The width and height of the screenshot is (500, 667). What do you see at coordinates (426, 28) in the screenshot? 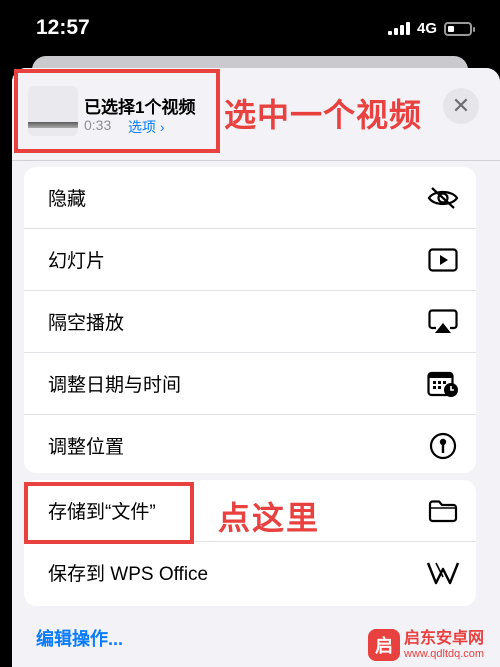
I see `network-label: 4G` at bounding box center [426, 28].